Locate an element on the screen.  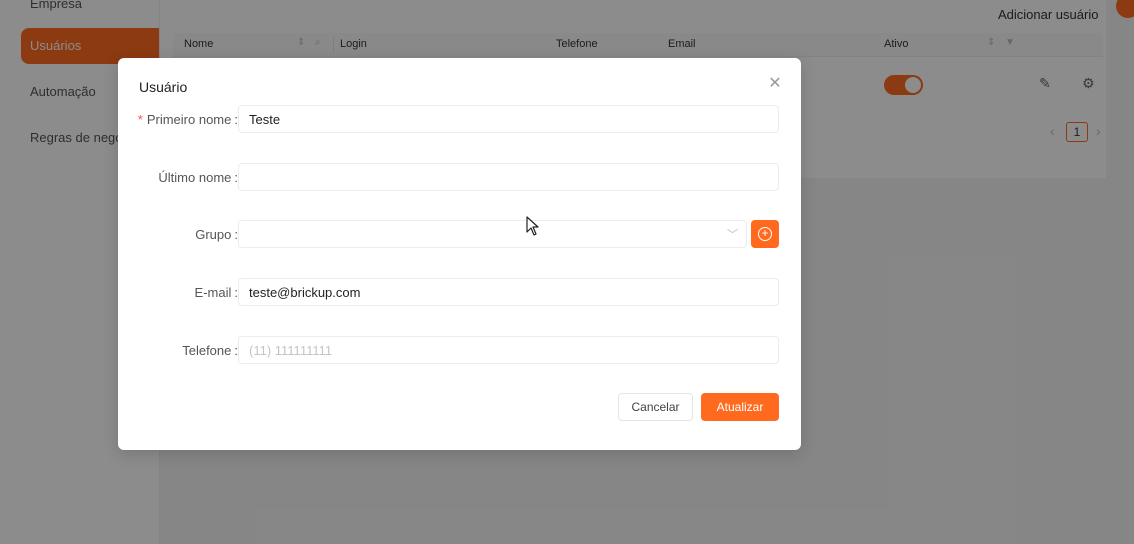
group-label-text: Grupo is located at coordinates (213, 234).